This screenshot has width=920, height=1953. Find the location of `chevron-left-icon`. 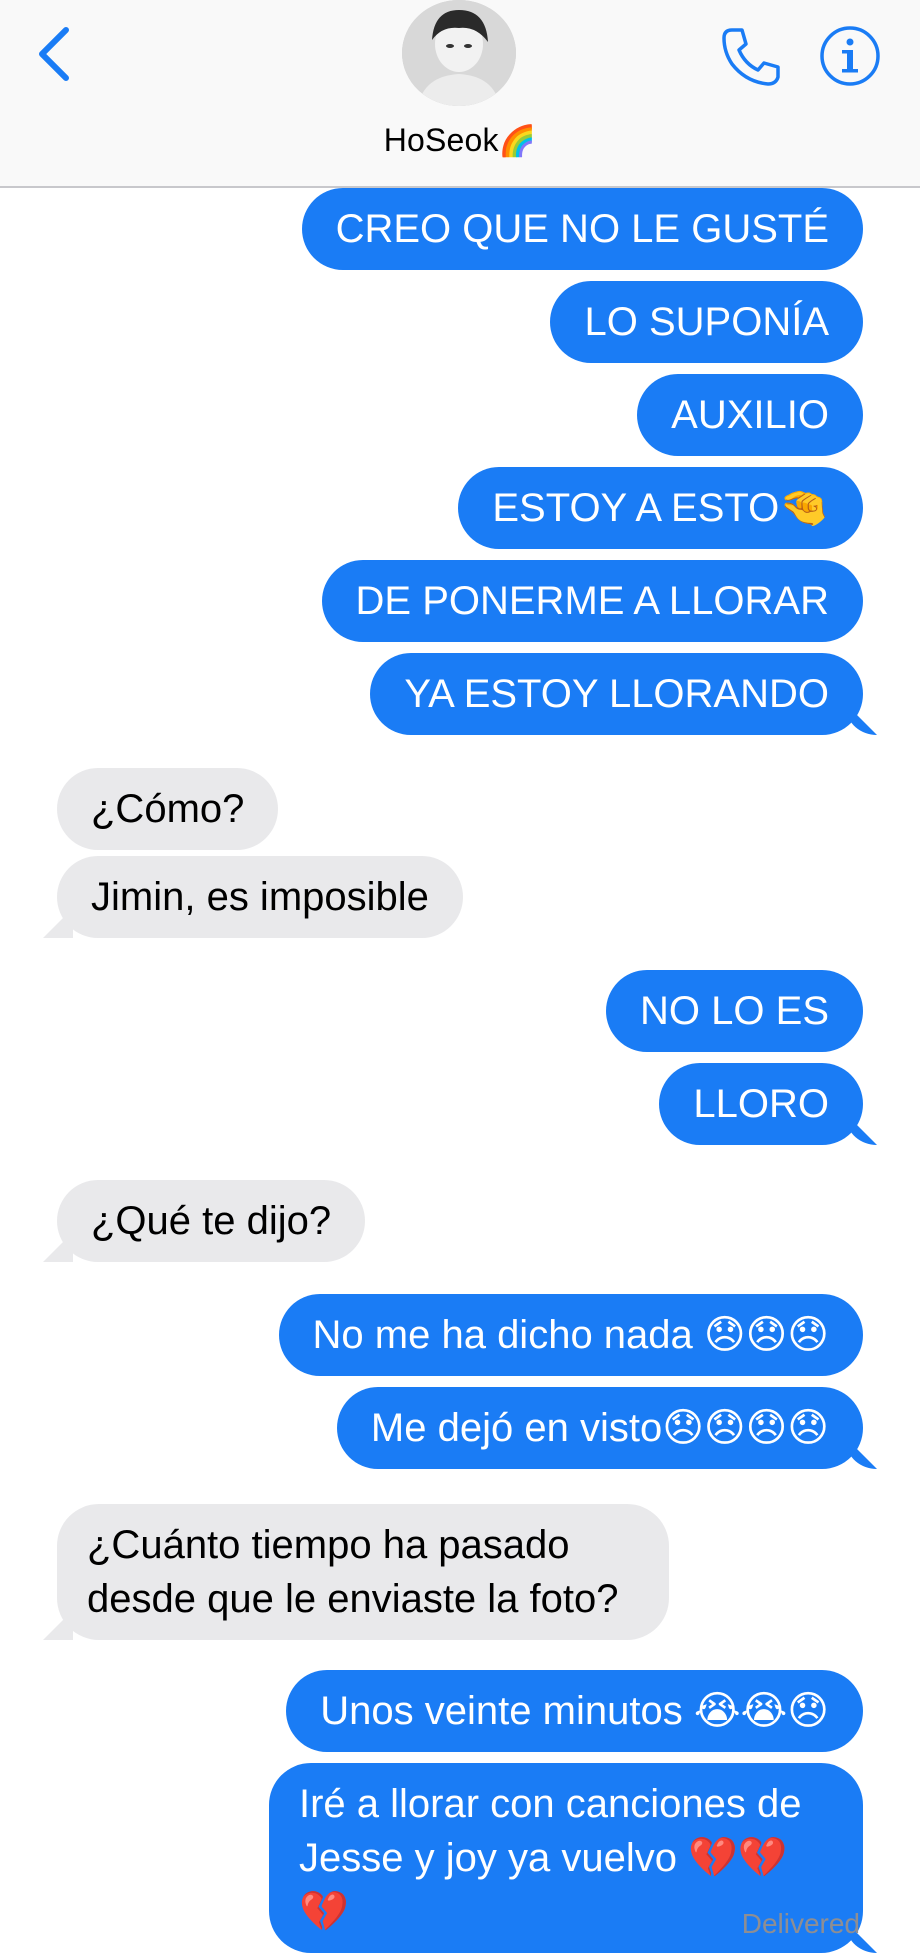

chevron-left-icon is located at coordinates (54, 54).